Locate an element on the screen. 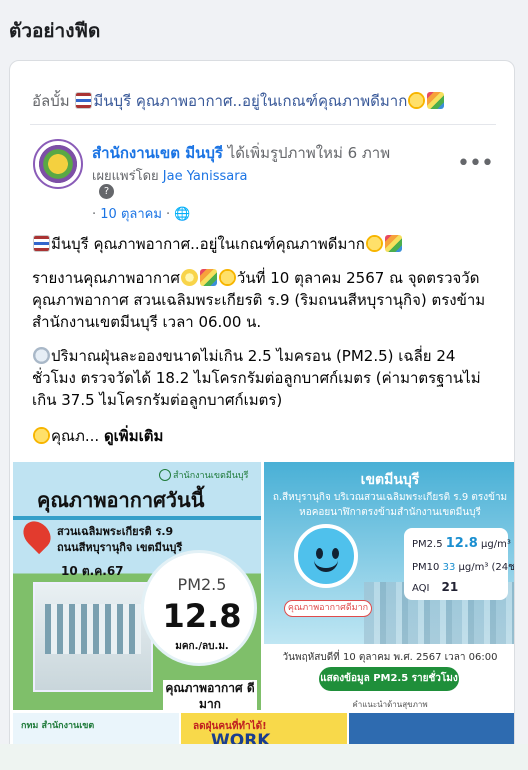  seal-icon is located at coordinates (165, 475).